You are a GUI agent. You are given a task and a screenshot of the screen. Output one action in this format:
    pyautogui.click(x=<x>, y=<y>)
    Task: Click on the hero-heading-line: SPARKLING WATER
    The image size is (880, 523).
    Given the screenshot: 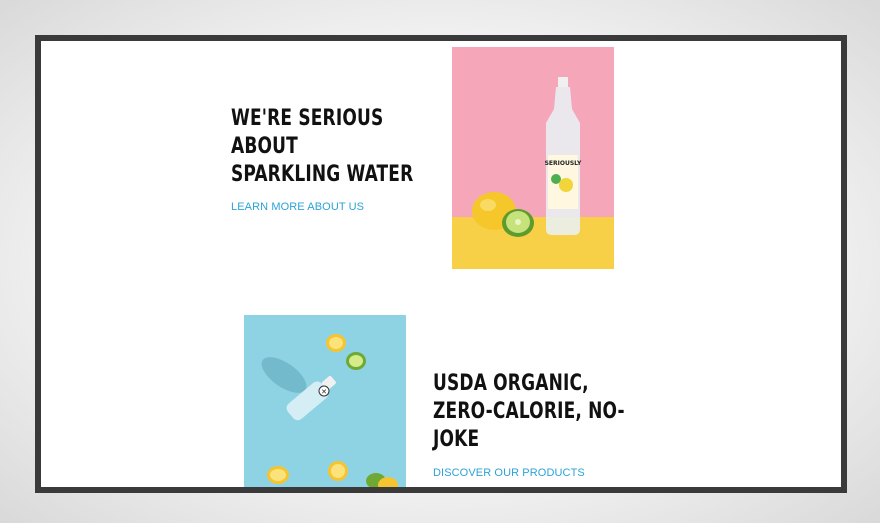 What is the action you would take?
    pyautogui.click(x=322, y=174)
    